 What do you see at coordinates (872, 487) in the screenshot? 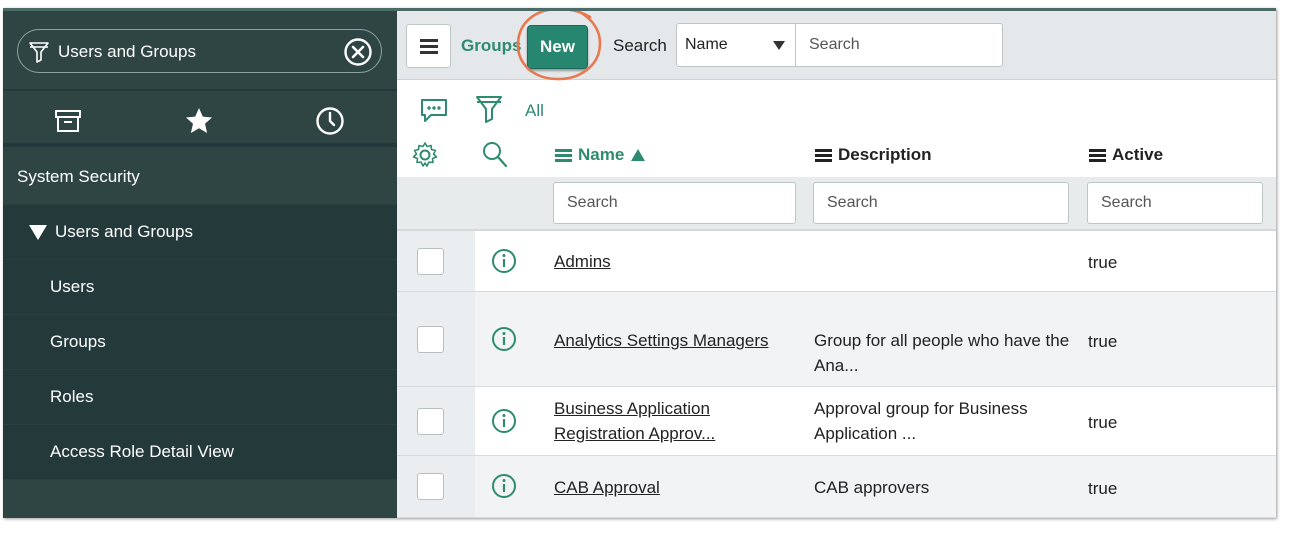
I see `row-description: CAB approvers` at bounding box center [872, 487].